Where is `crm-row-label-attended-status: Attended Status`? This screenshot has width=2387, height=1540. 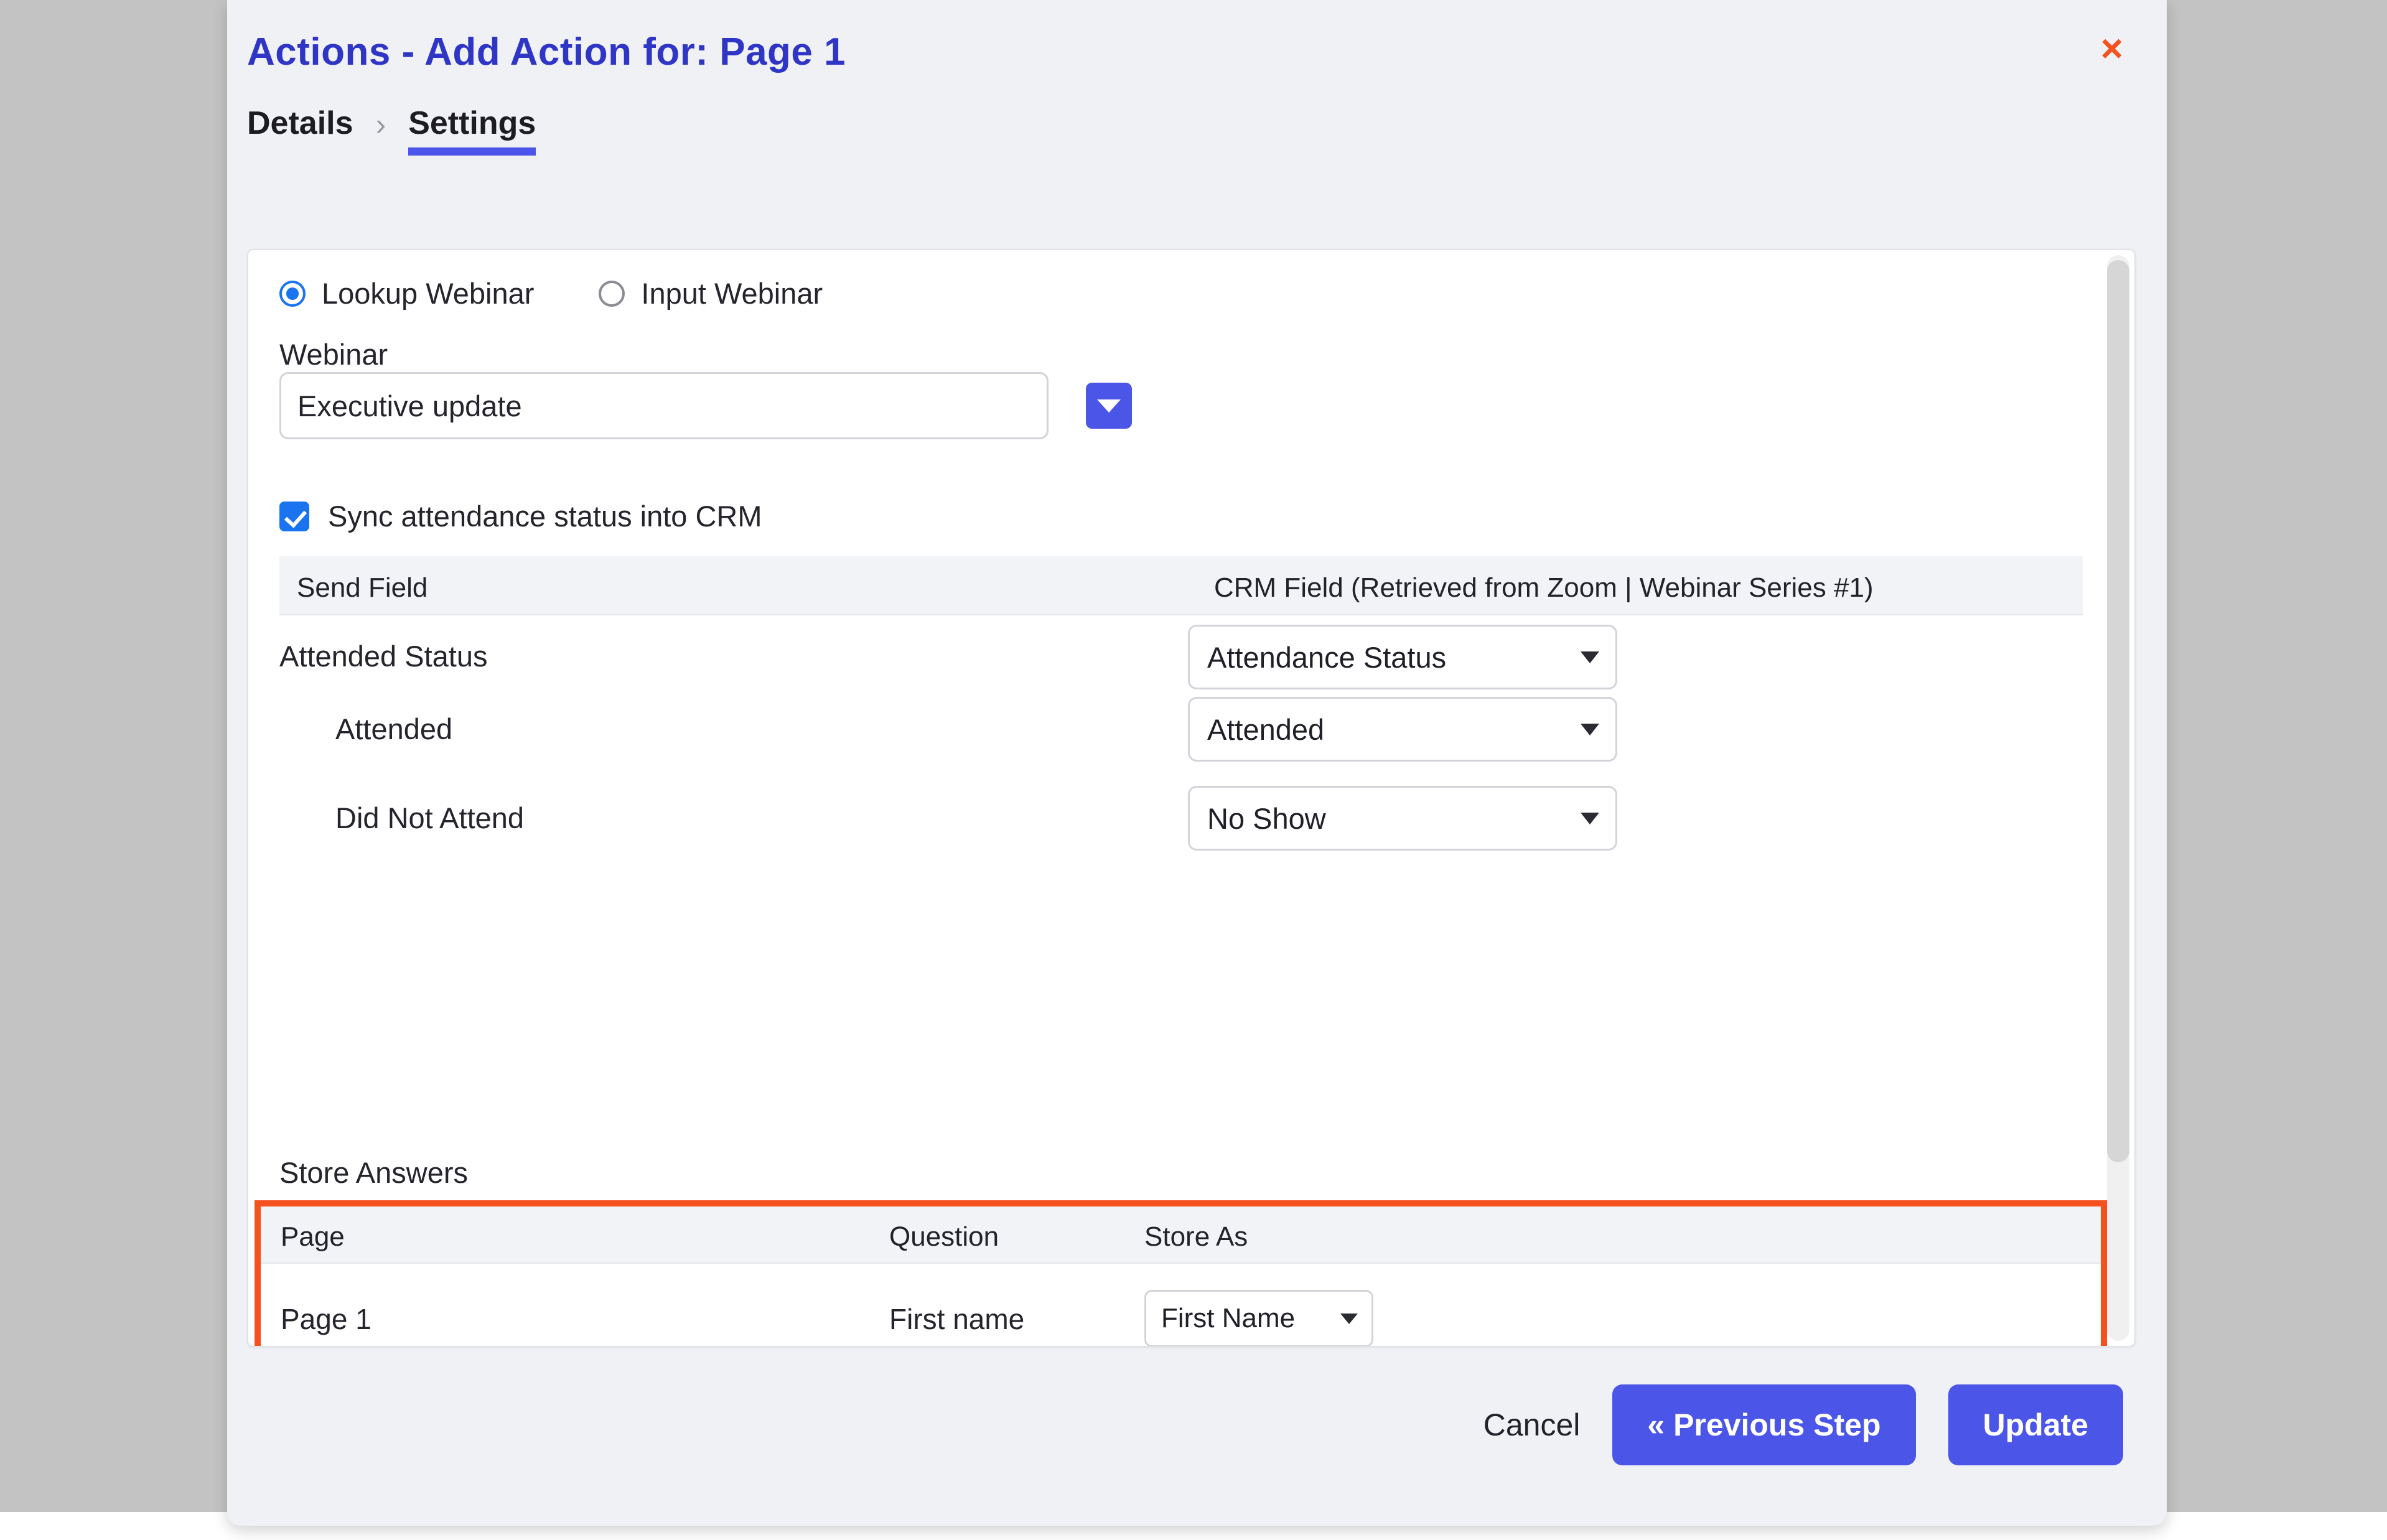 crm-row-label-attended-status: Attended Status is located at coordinates (383, 656).